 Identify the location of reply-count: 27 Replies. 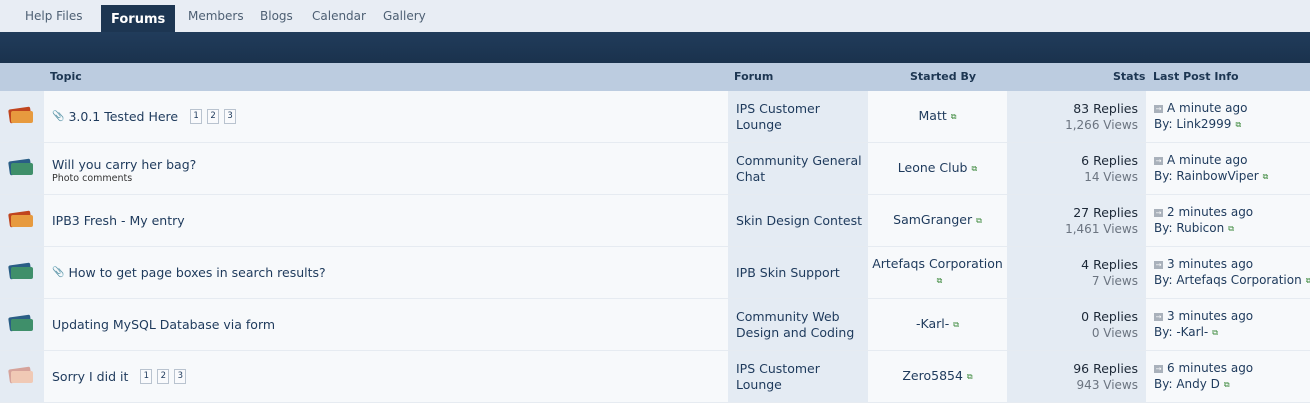
(1105, 212).